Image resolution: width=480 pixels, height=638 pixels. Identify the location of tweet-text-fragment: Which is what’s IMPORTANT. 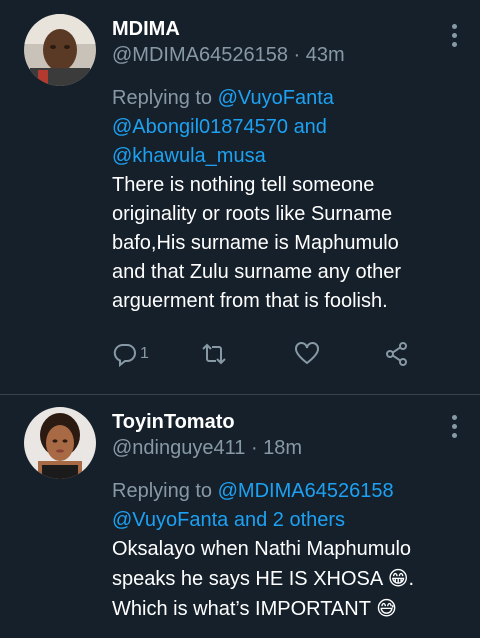
(244, 609).